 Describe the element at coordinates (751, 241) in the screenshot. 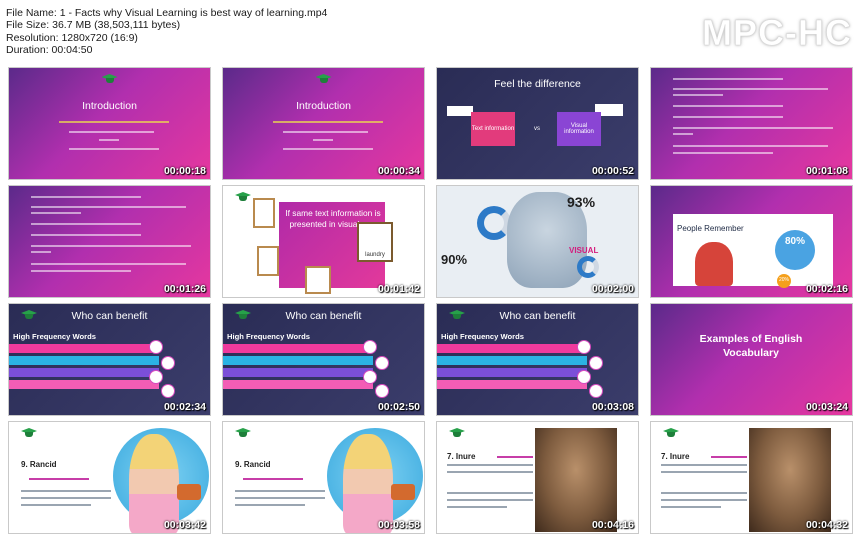

I see `thumbnail-8: People Remember 80% 20% 00:02:16` at that location.